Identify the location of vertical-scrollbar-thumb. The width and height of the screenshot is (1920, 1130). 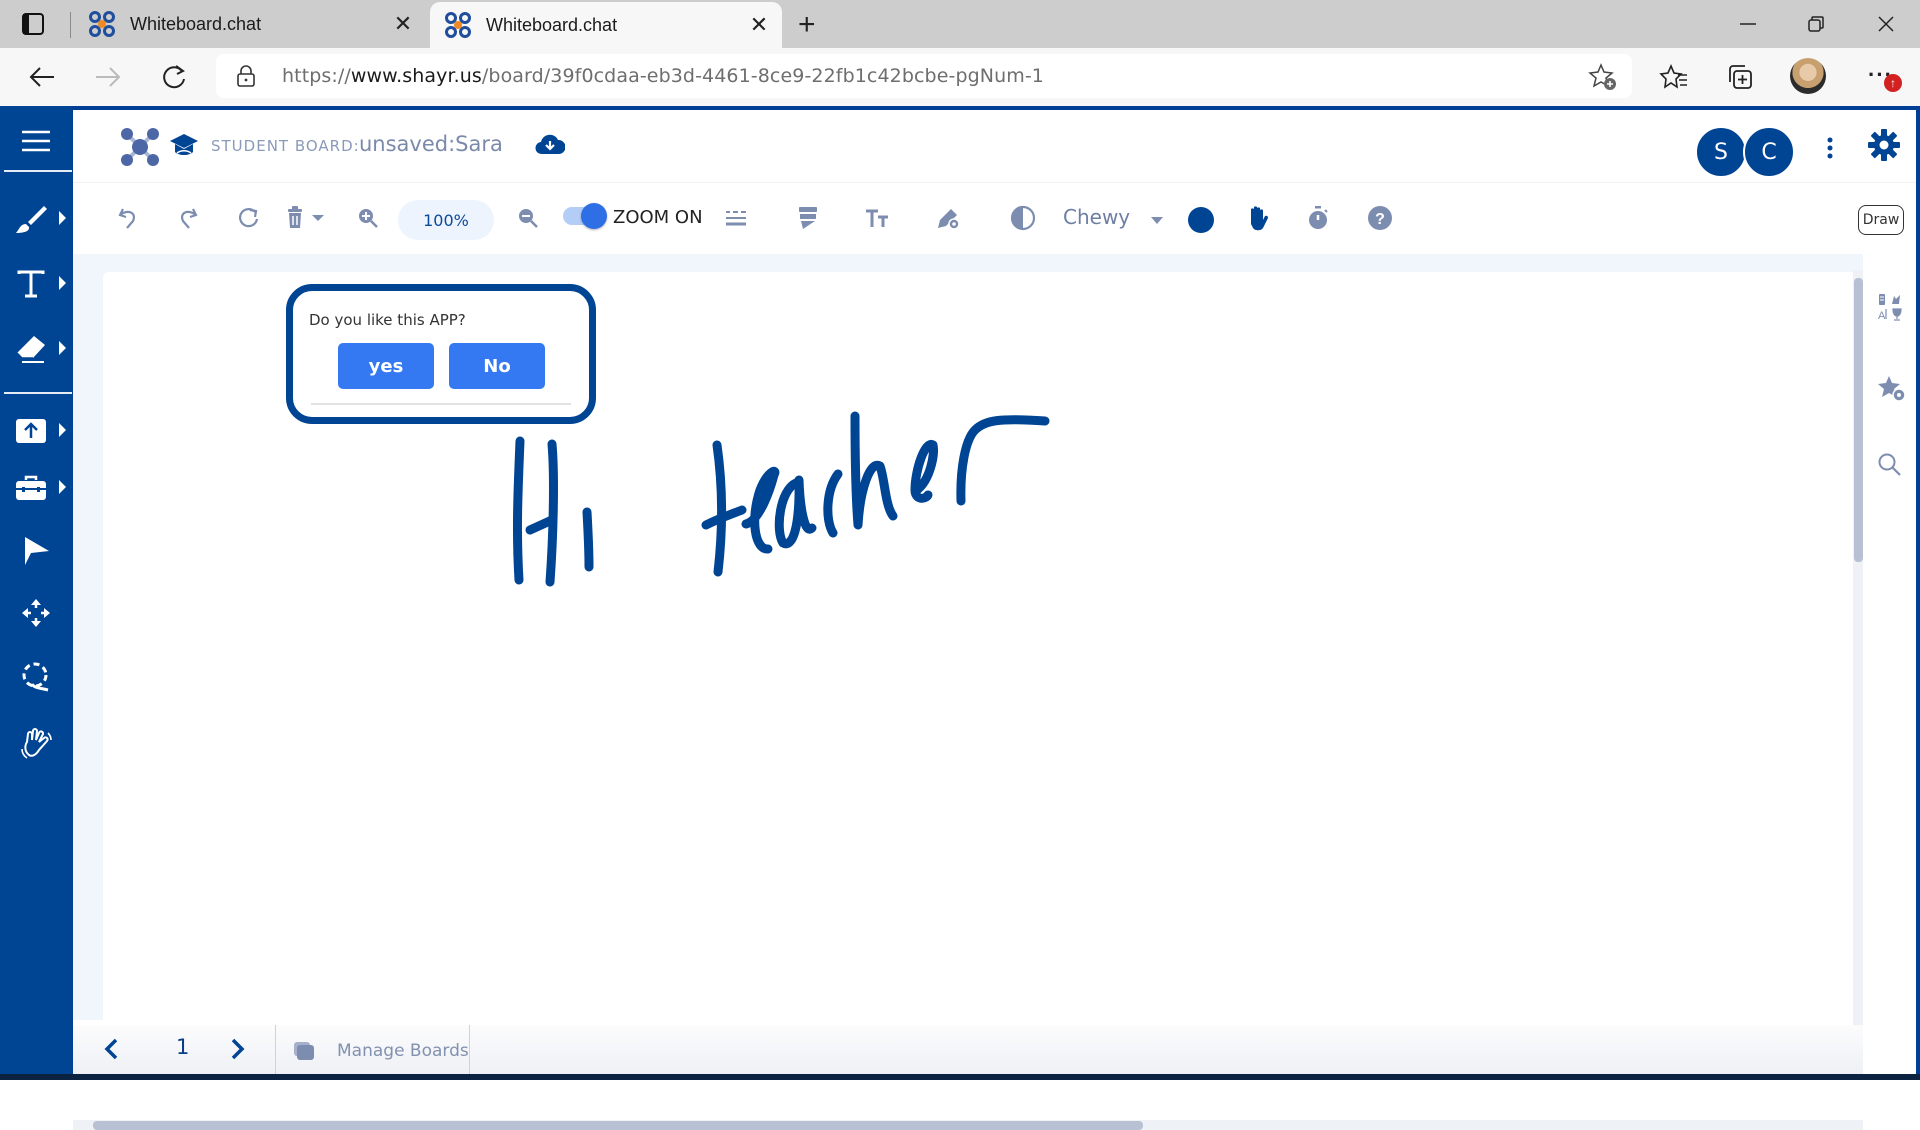
(1858, 420).